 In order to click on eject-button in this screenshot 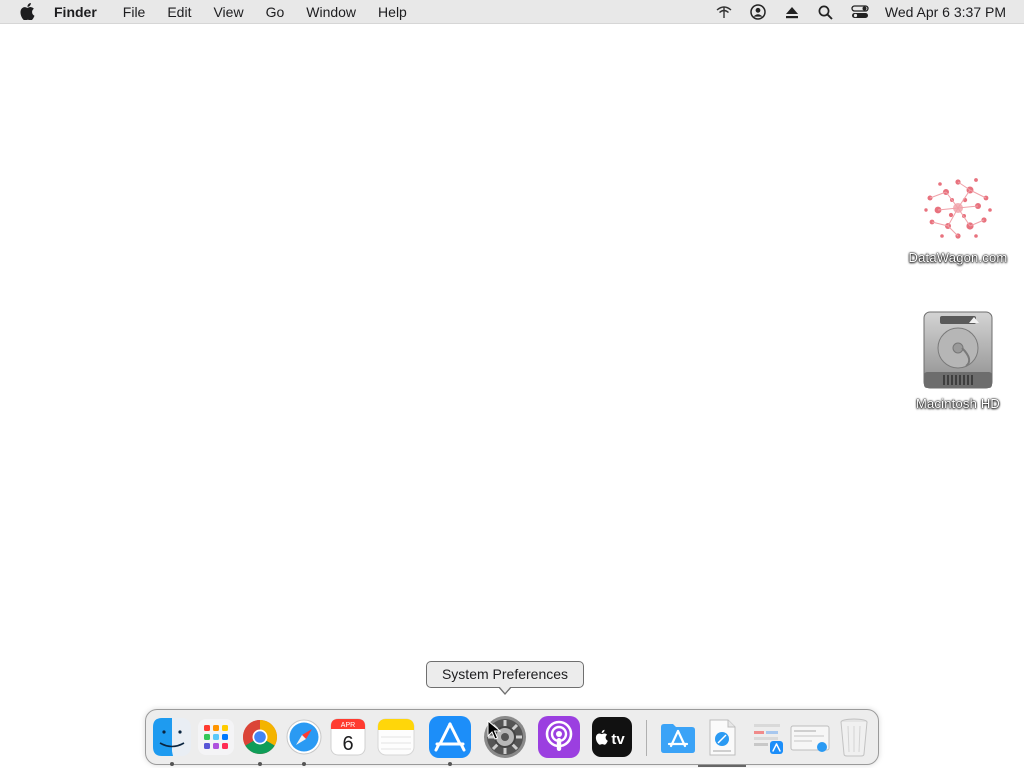, I will do `click(792, 12)`.